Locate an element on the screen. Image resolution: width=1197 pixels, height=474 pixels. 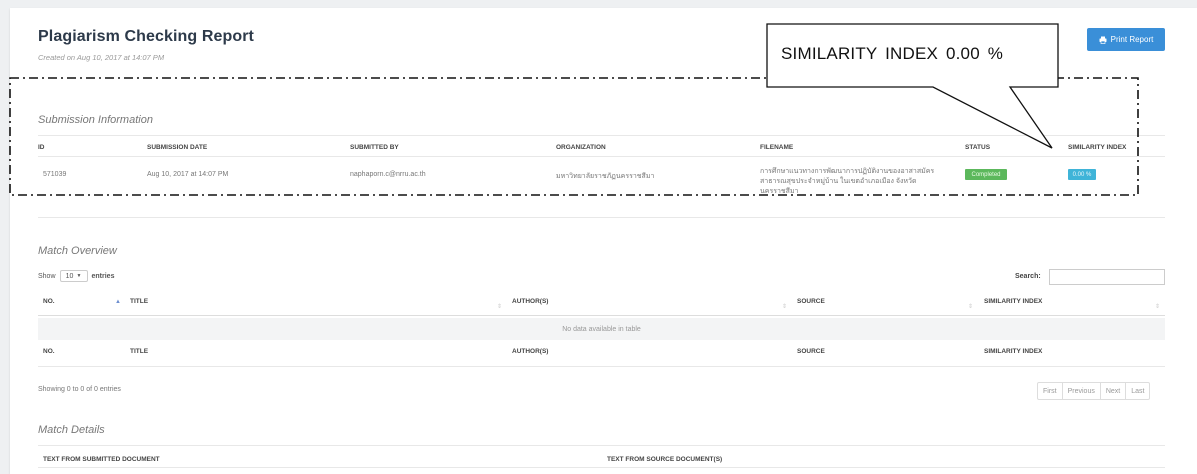
print-report-label: Print Report is located at coordinates (1132, 39).